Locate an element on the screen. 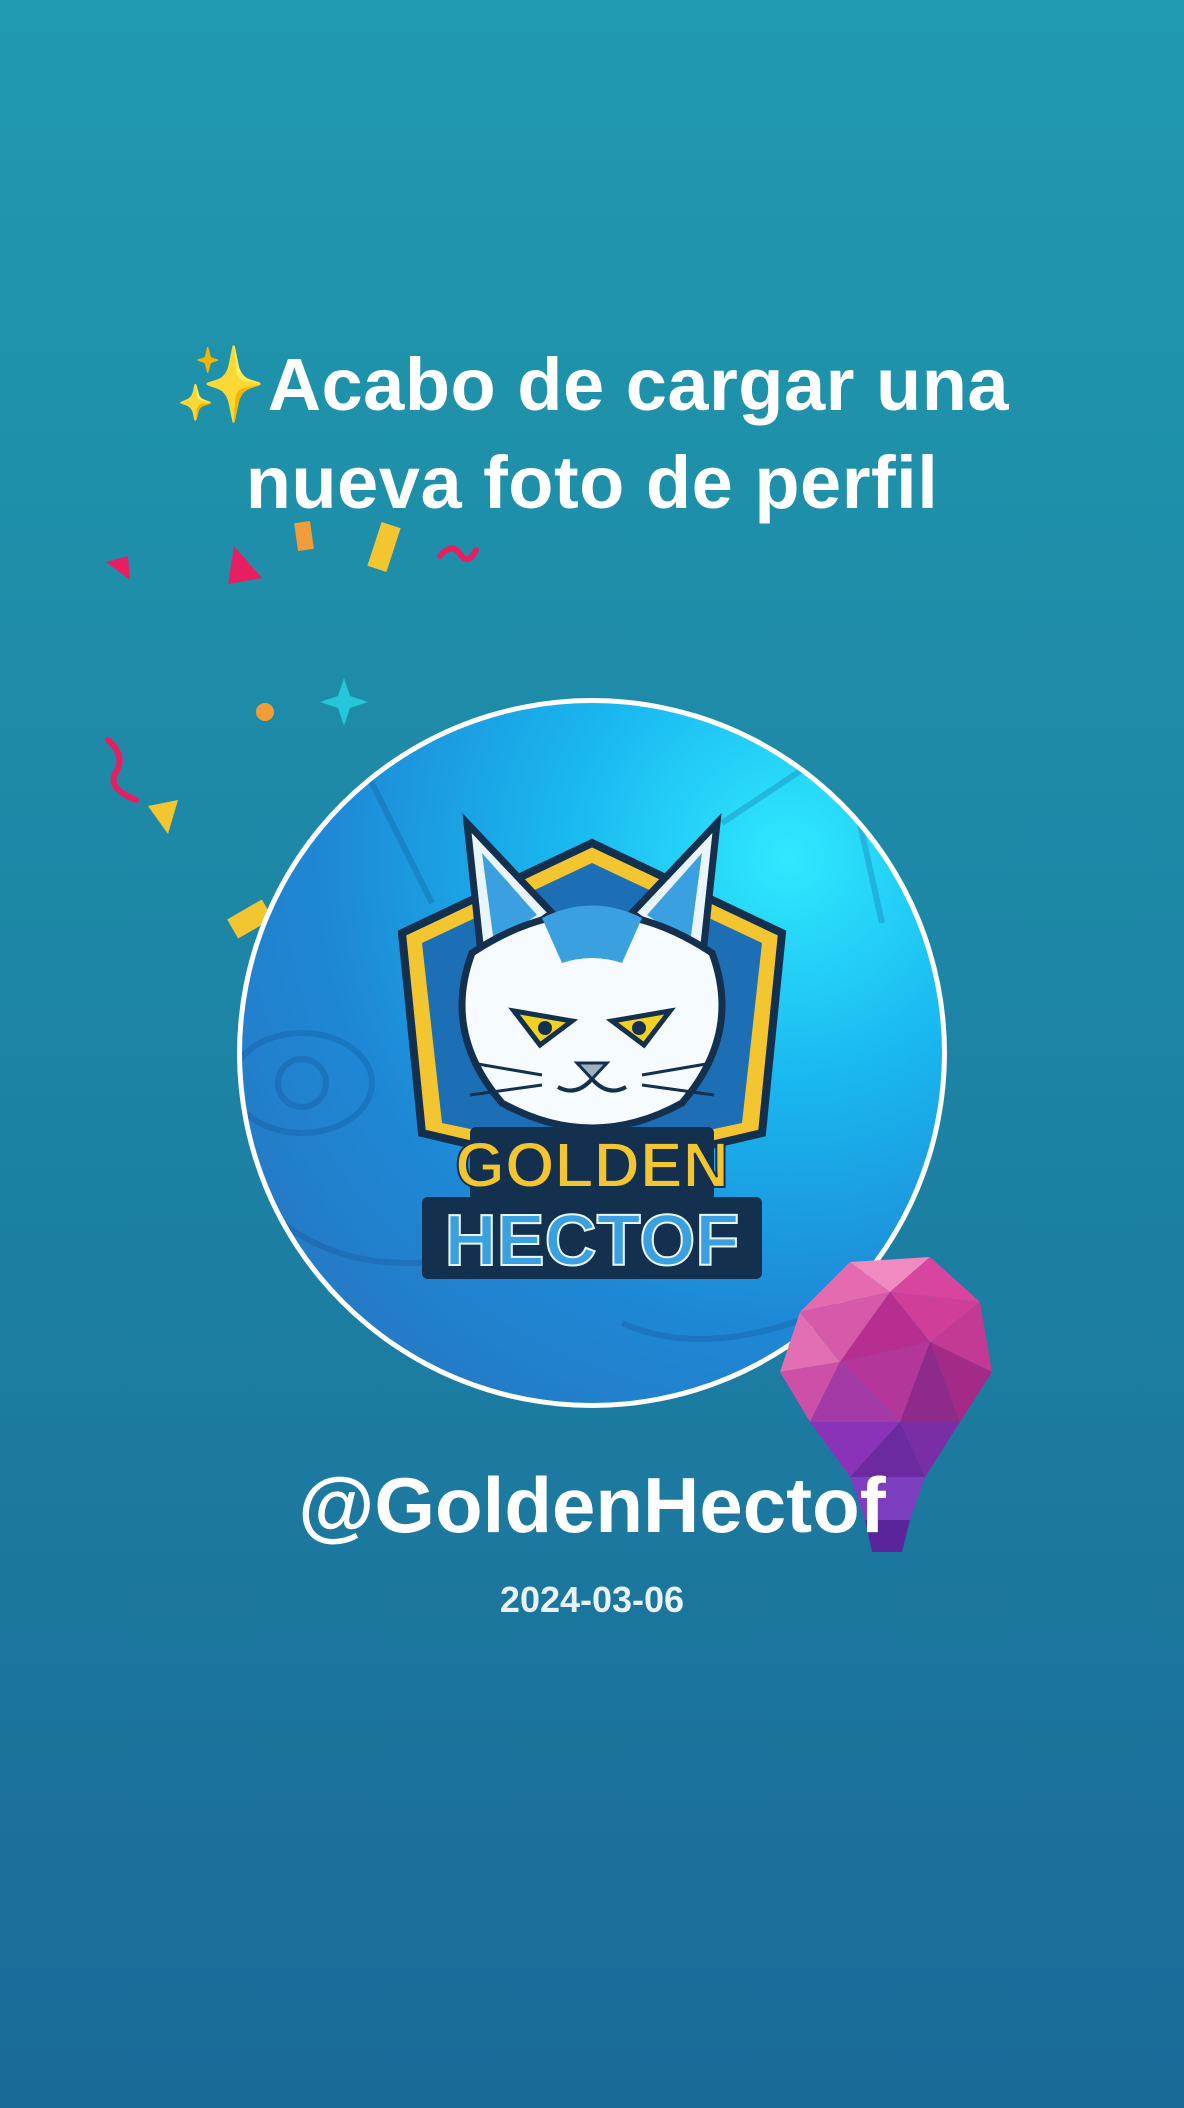 This screenshot has width=1184, height=2108. headline-text-1: Acabo de cargar una is located at coordinates (638, 384).